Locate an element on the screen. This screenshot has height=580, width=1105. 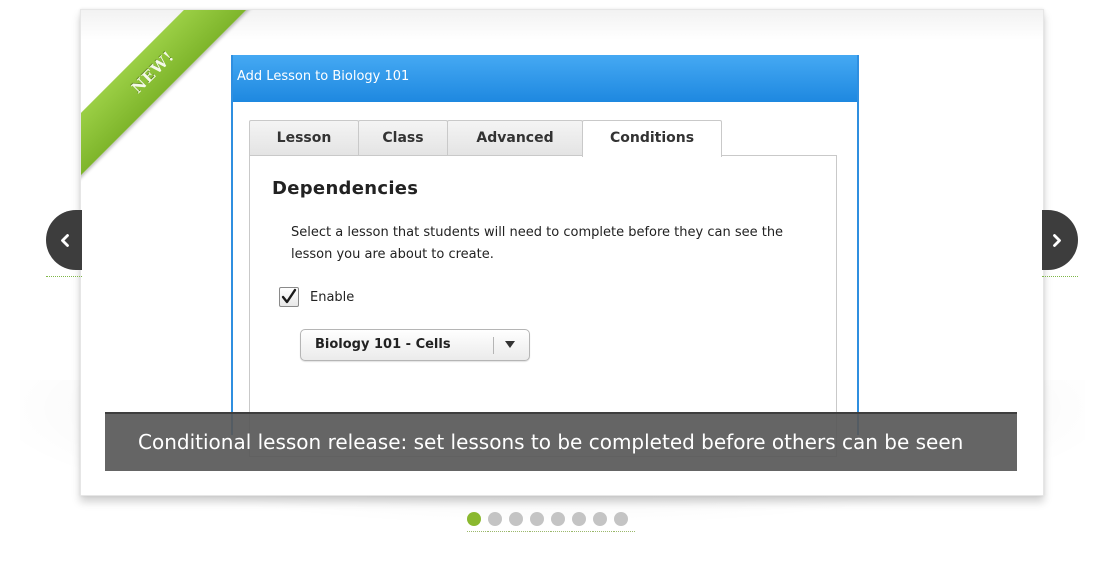
new-ribbon: NEW! is located at coordinates (169, 98).